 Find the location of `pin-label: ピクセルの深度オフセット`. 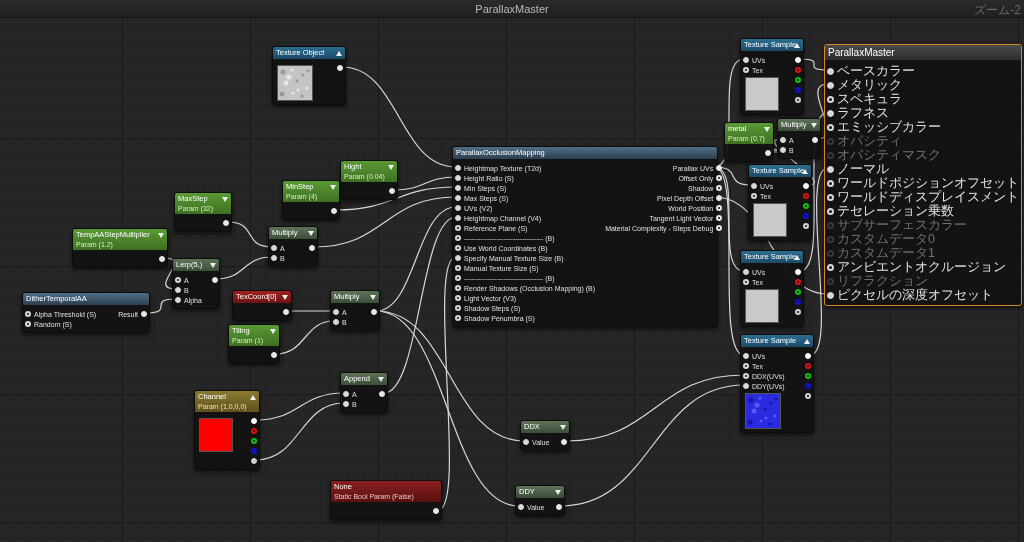

pin-label: ピクセルの深度オフセット is located at coordinates (915, 295).